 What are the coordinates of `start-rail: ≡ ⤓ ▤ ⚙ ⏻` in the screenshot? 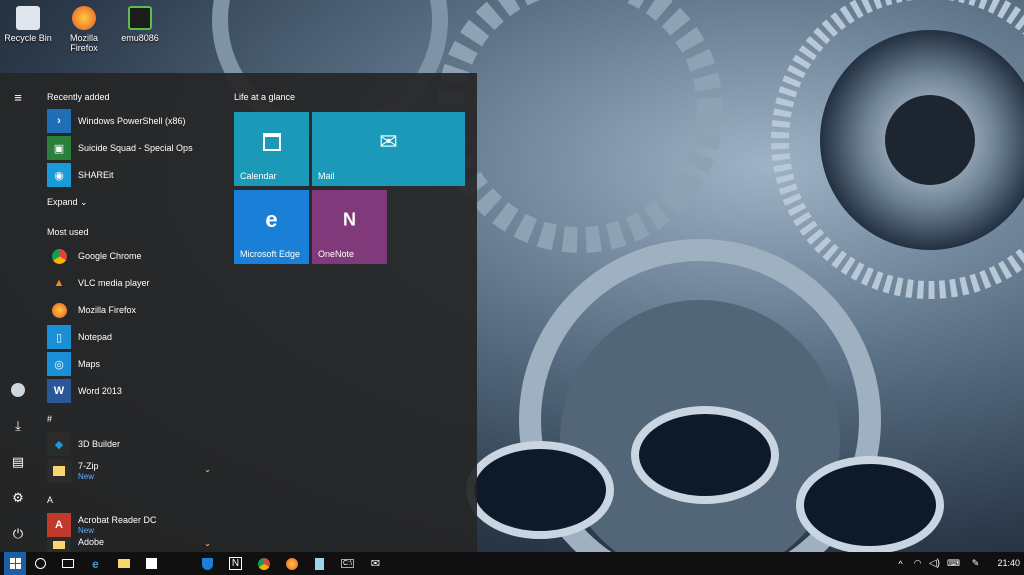 It's located at (18, 312).